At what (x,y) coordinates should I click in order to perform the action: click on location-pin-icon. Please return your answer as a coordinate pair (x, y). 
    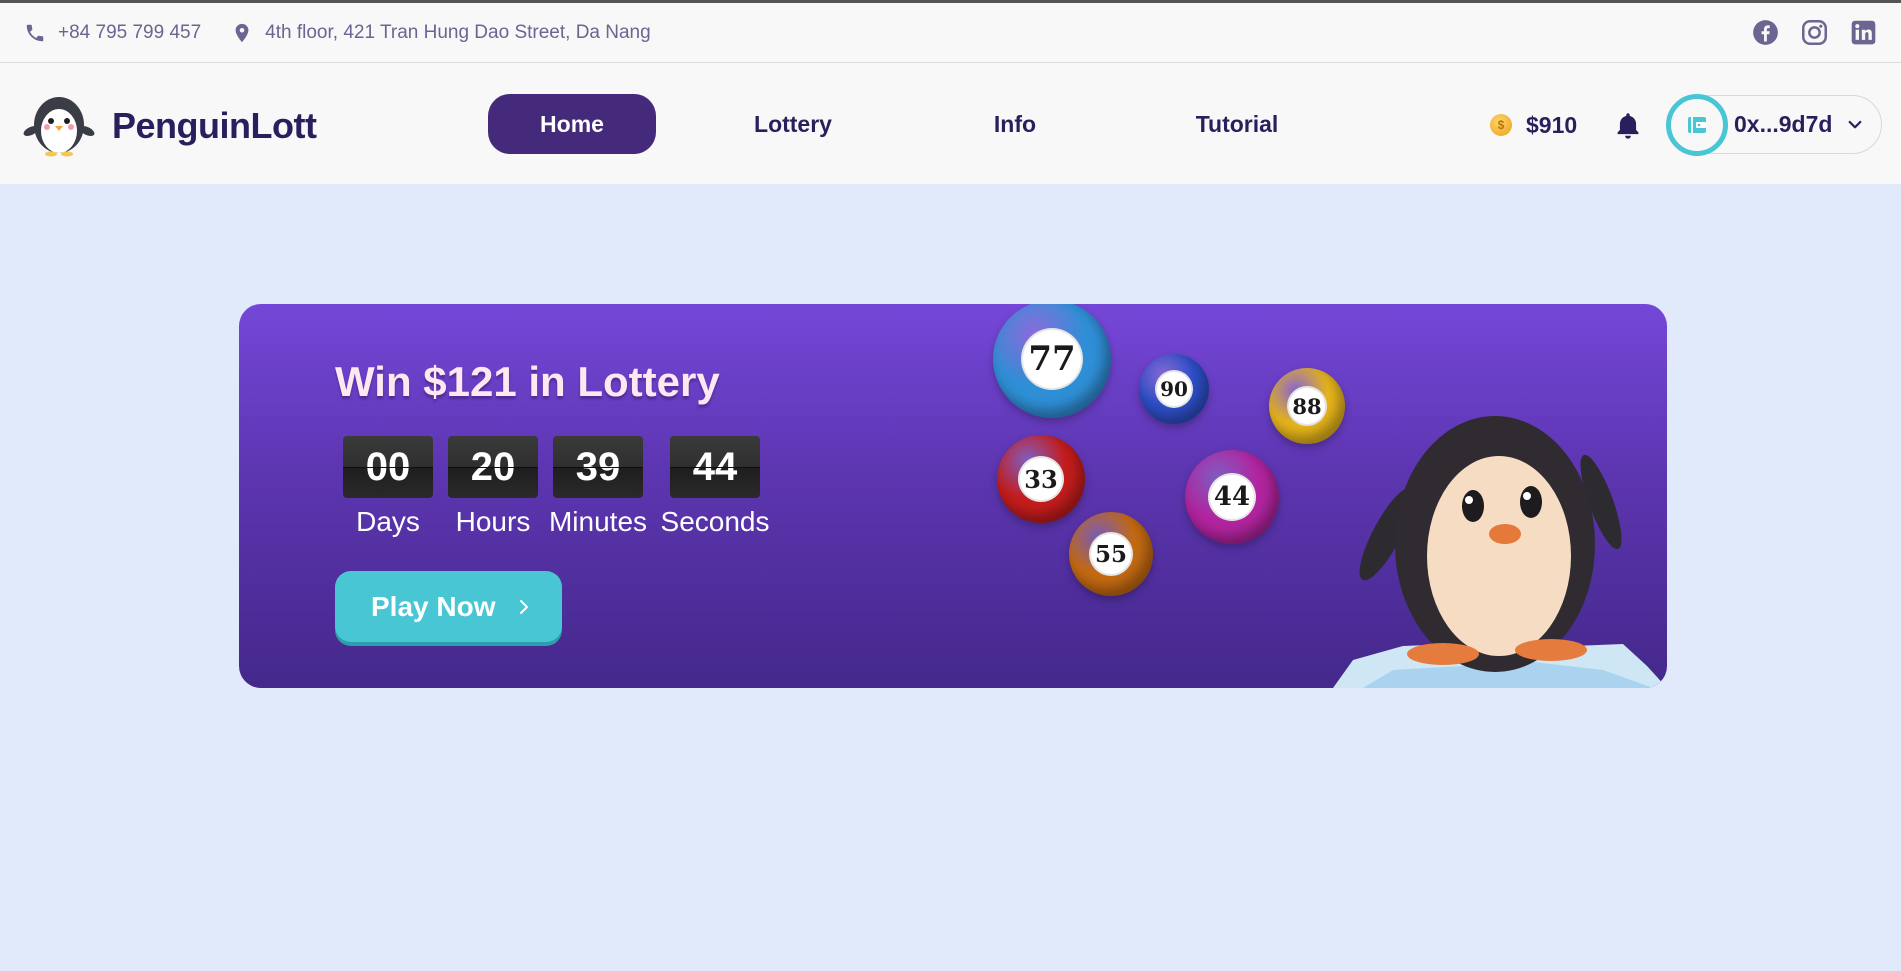
    Looking at the image, I should click on (242, 32).